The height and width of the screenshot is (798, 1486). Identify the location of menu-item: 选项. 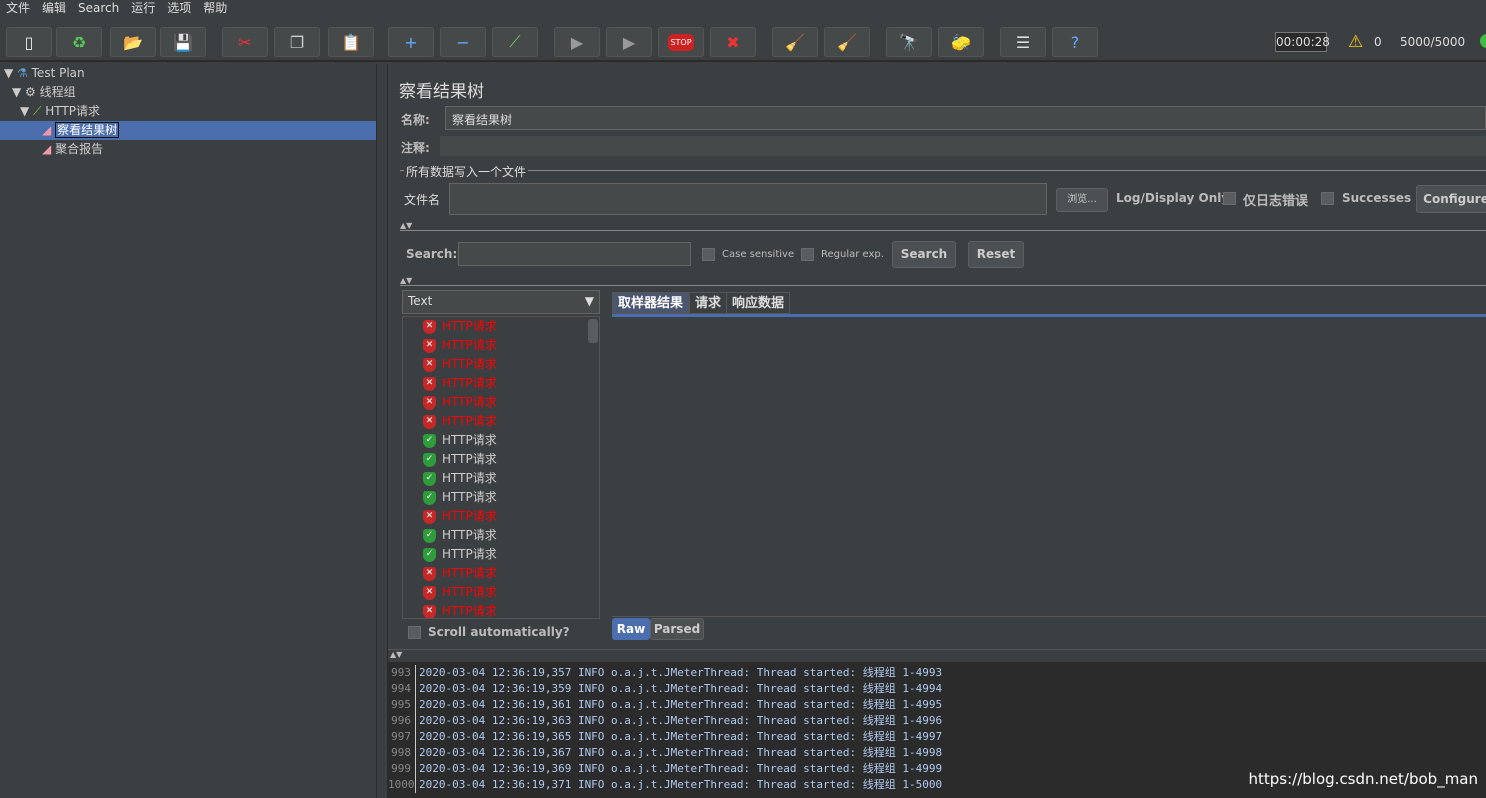
(179, 9).